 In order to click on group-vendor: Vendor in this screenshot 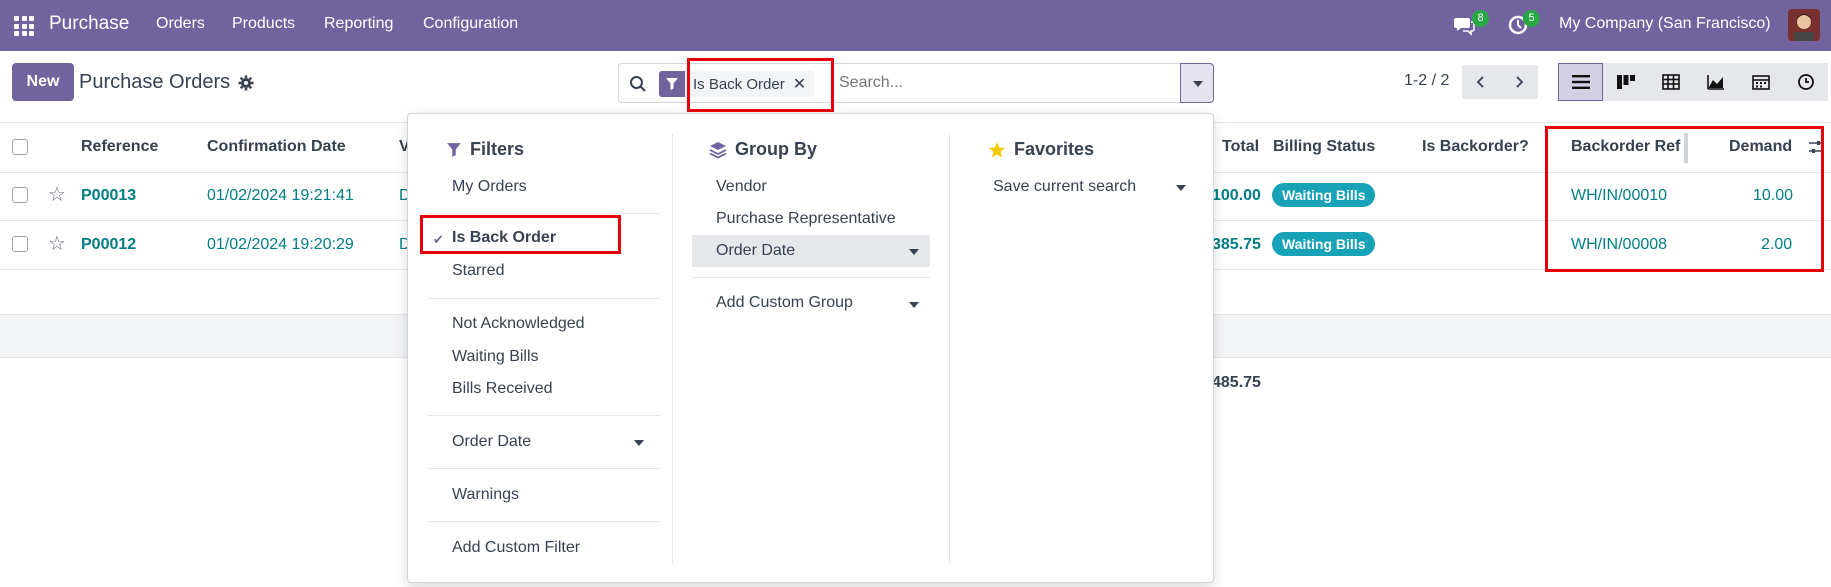, I will do `click(741, 187)`.